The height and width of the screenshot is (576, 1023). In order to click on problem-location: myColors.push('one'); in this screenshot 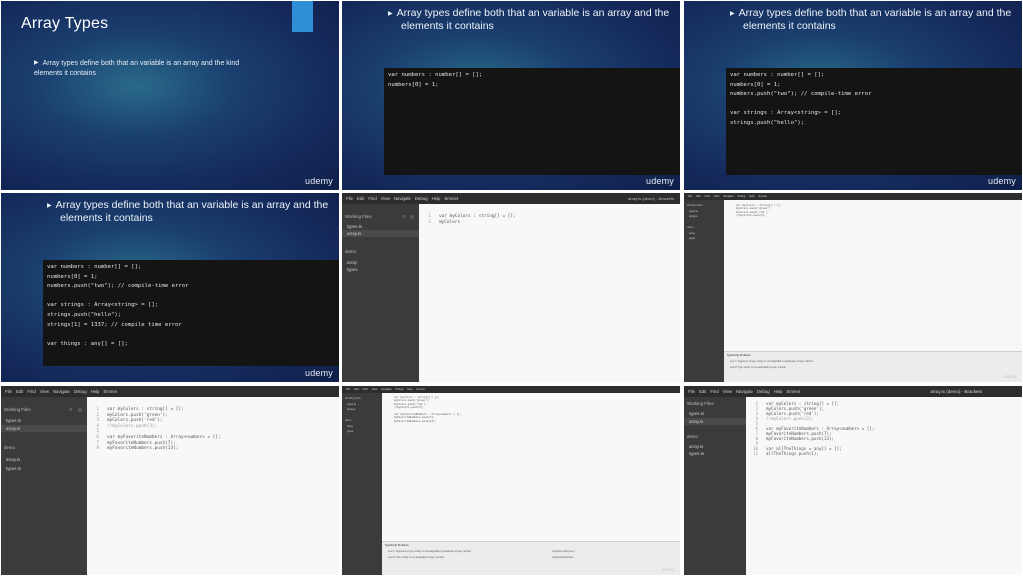, I will do `click(563, 551)`.